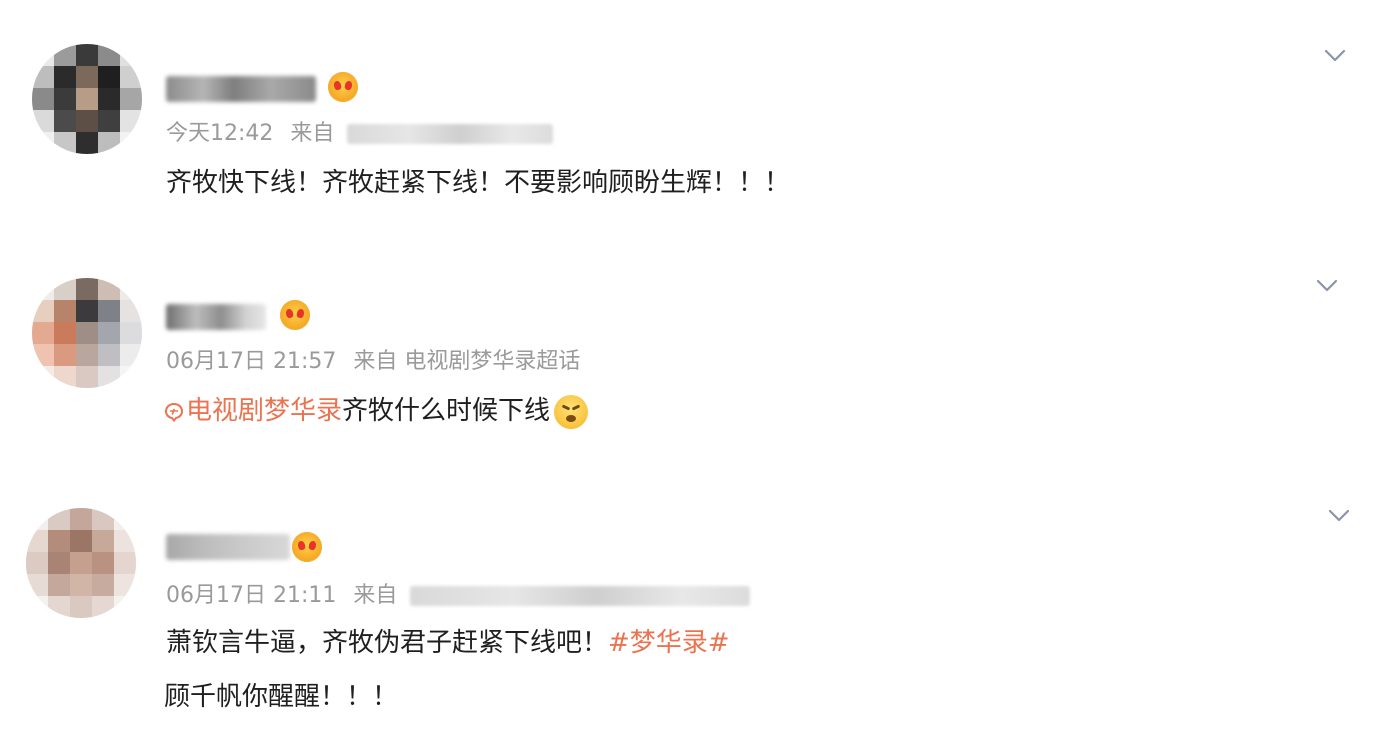 The height and width of the screenshot is (752, 1396). What do you see at coordinates (669, 643) in the screenshot?
I see `hashtag-link: #梦华录#` at bounding box center [669, 643].